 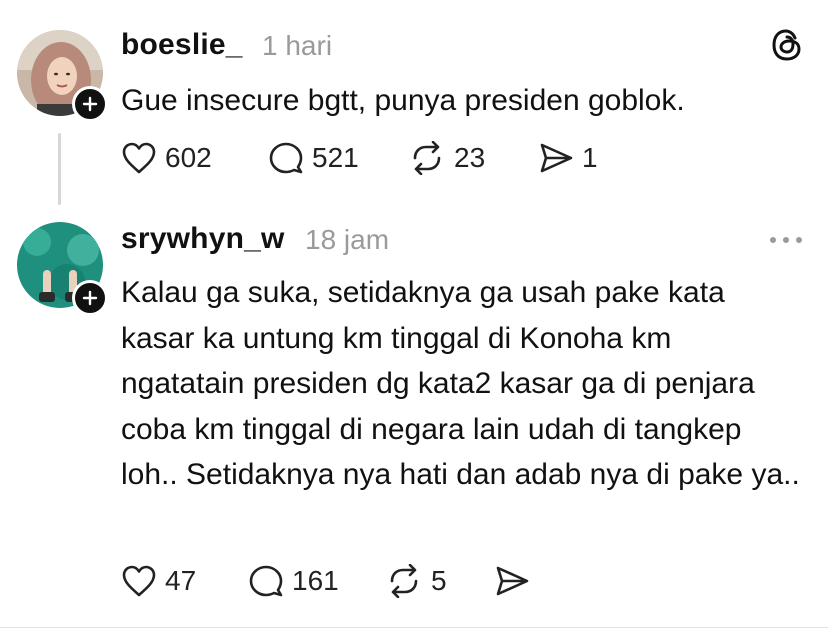 What do you see at coordinates (315, 580) in the screenshot?
I see `reply-count: 161` at bounding box center [315, 580].